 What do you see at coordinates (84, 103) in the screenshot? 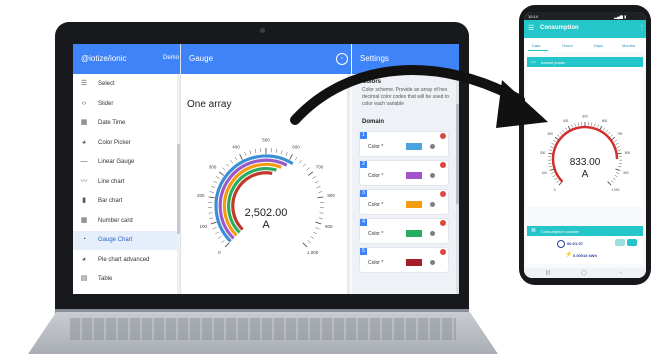
I see `code-icon: ‹›` at bounding box center [84, 103].